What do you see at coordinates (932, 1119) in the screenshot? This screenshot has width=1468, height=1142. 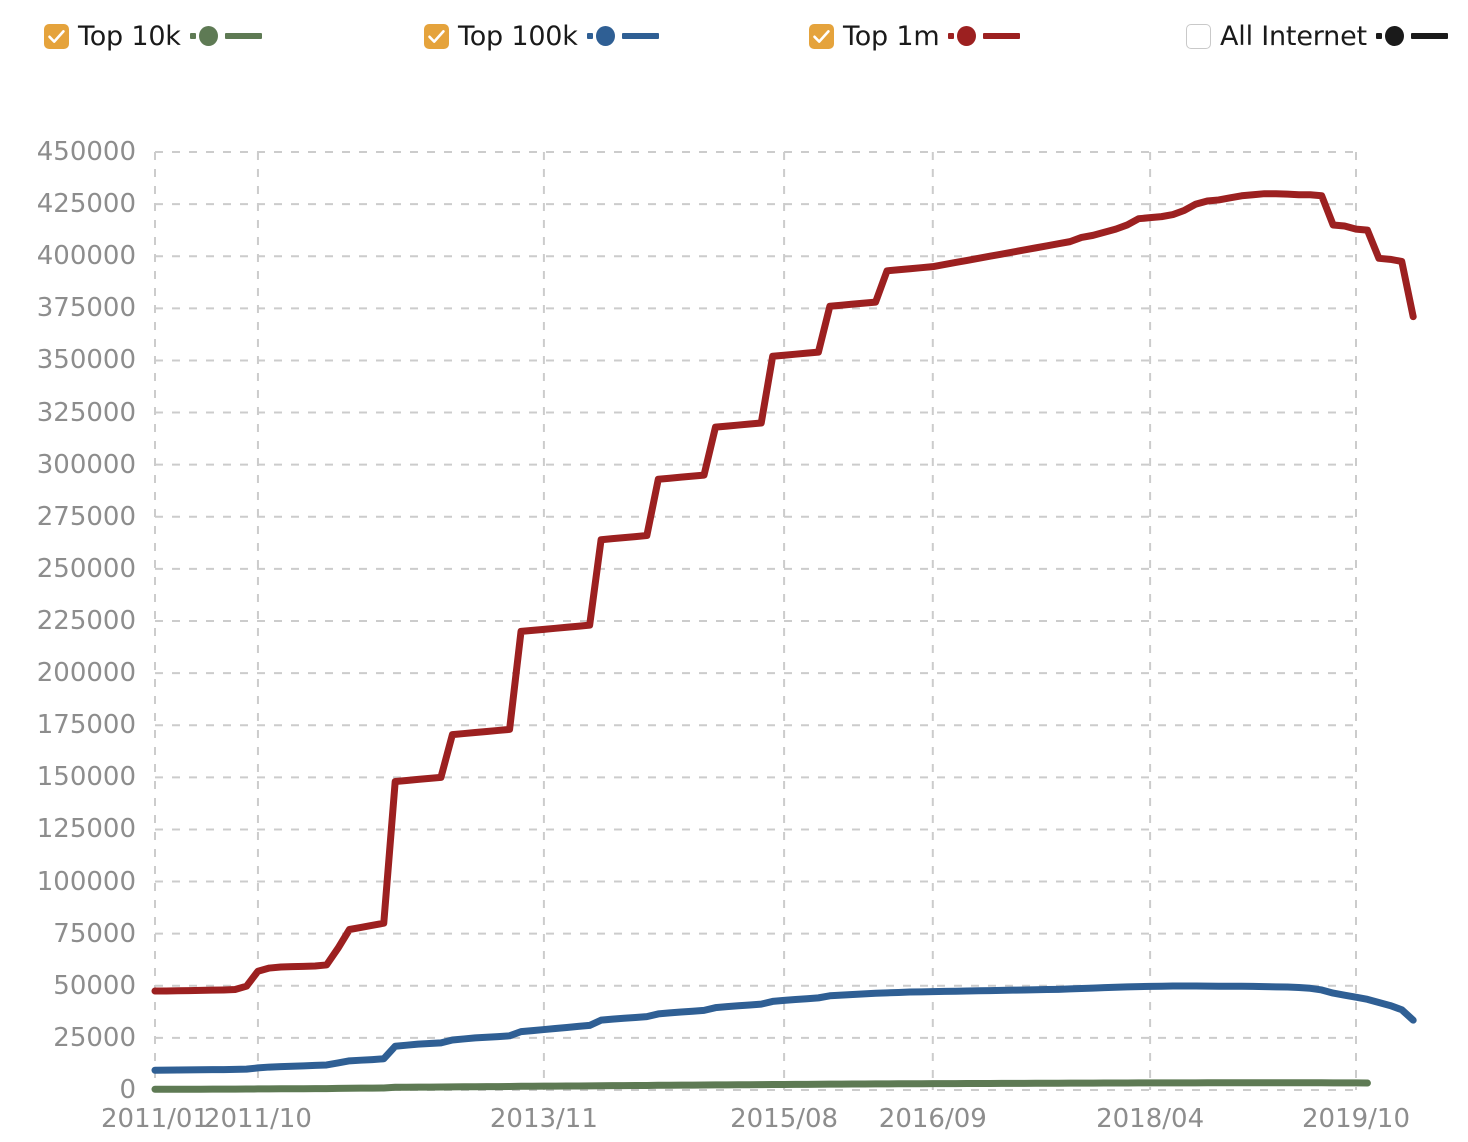 I see `x-axis-tick-label: 2016/09` at bounding box center [932, 1119].